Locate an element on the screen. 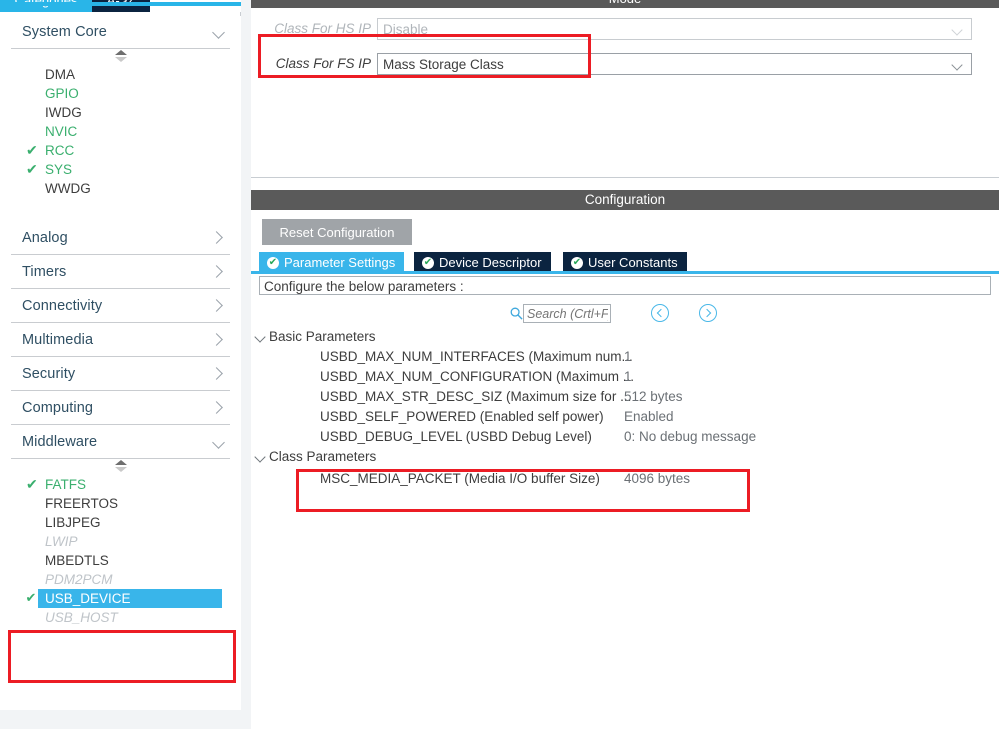  ip-label: USB_DEVICE is located at coordinates (88, 598).